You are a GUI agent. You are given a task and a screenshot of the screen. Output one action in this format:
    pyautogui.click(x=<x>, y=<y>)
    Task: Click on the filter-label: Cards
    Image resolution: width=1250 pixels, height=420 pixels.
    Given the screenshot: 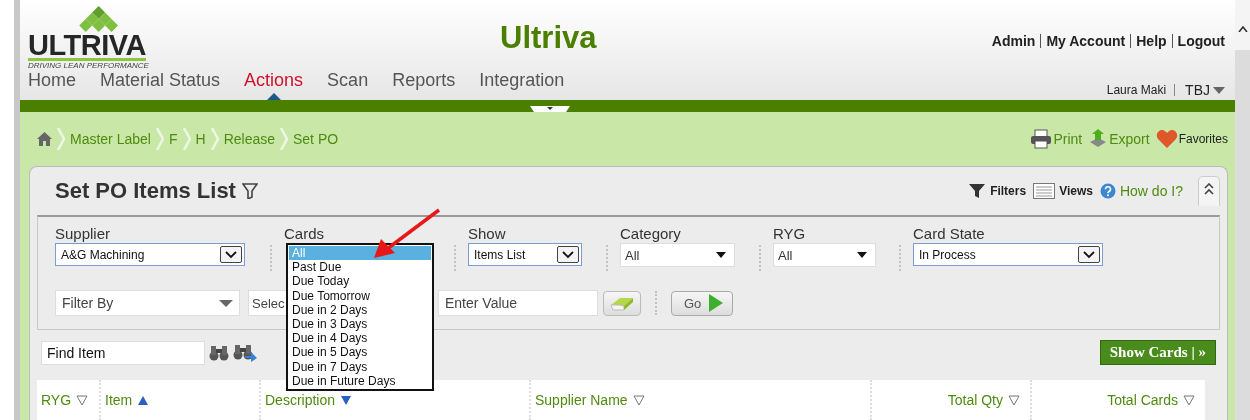 What is the action you would take?
    pyautogui.click(x=304, y=234)
    